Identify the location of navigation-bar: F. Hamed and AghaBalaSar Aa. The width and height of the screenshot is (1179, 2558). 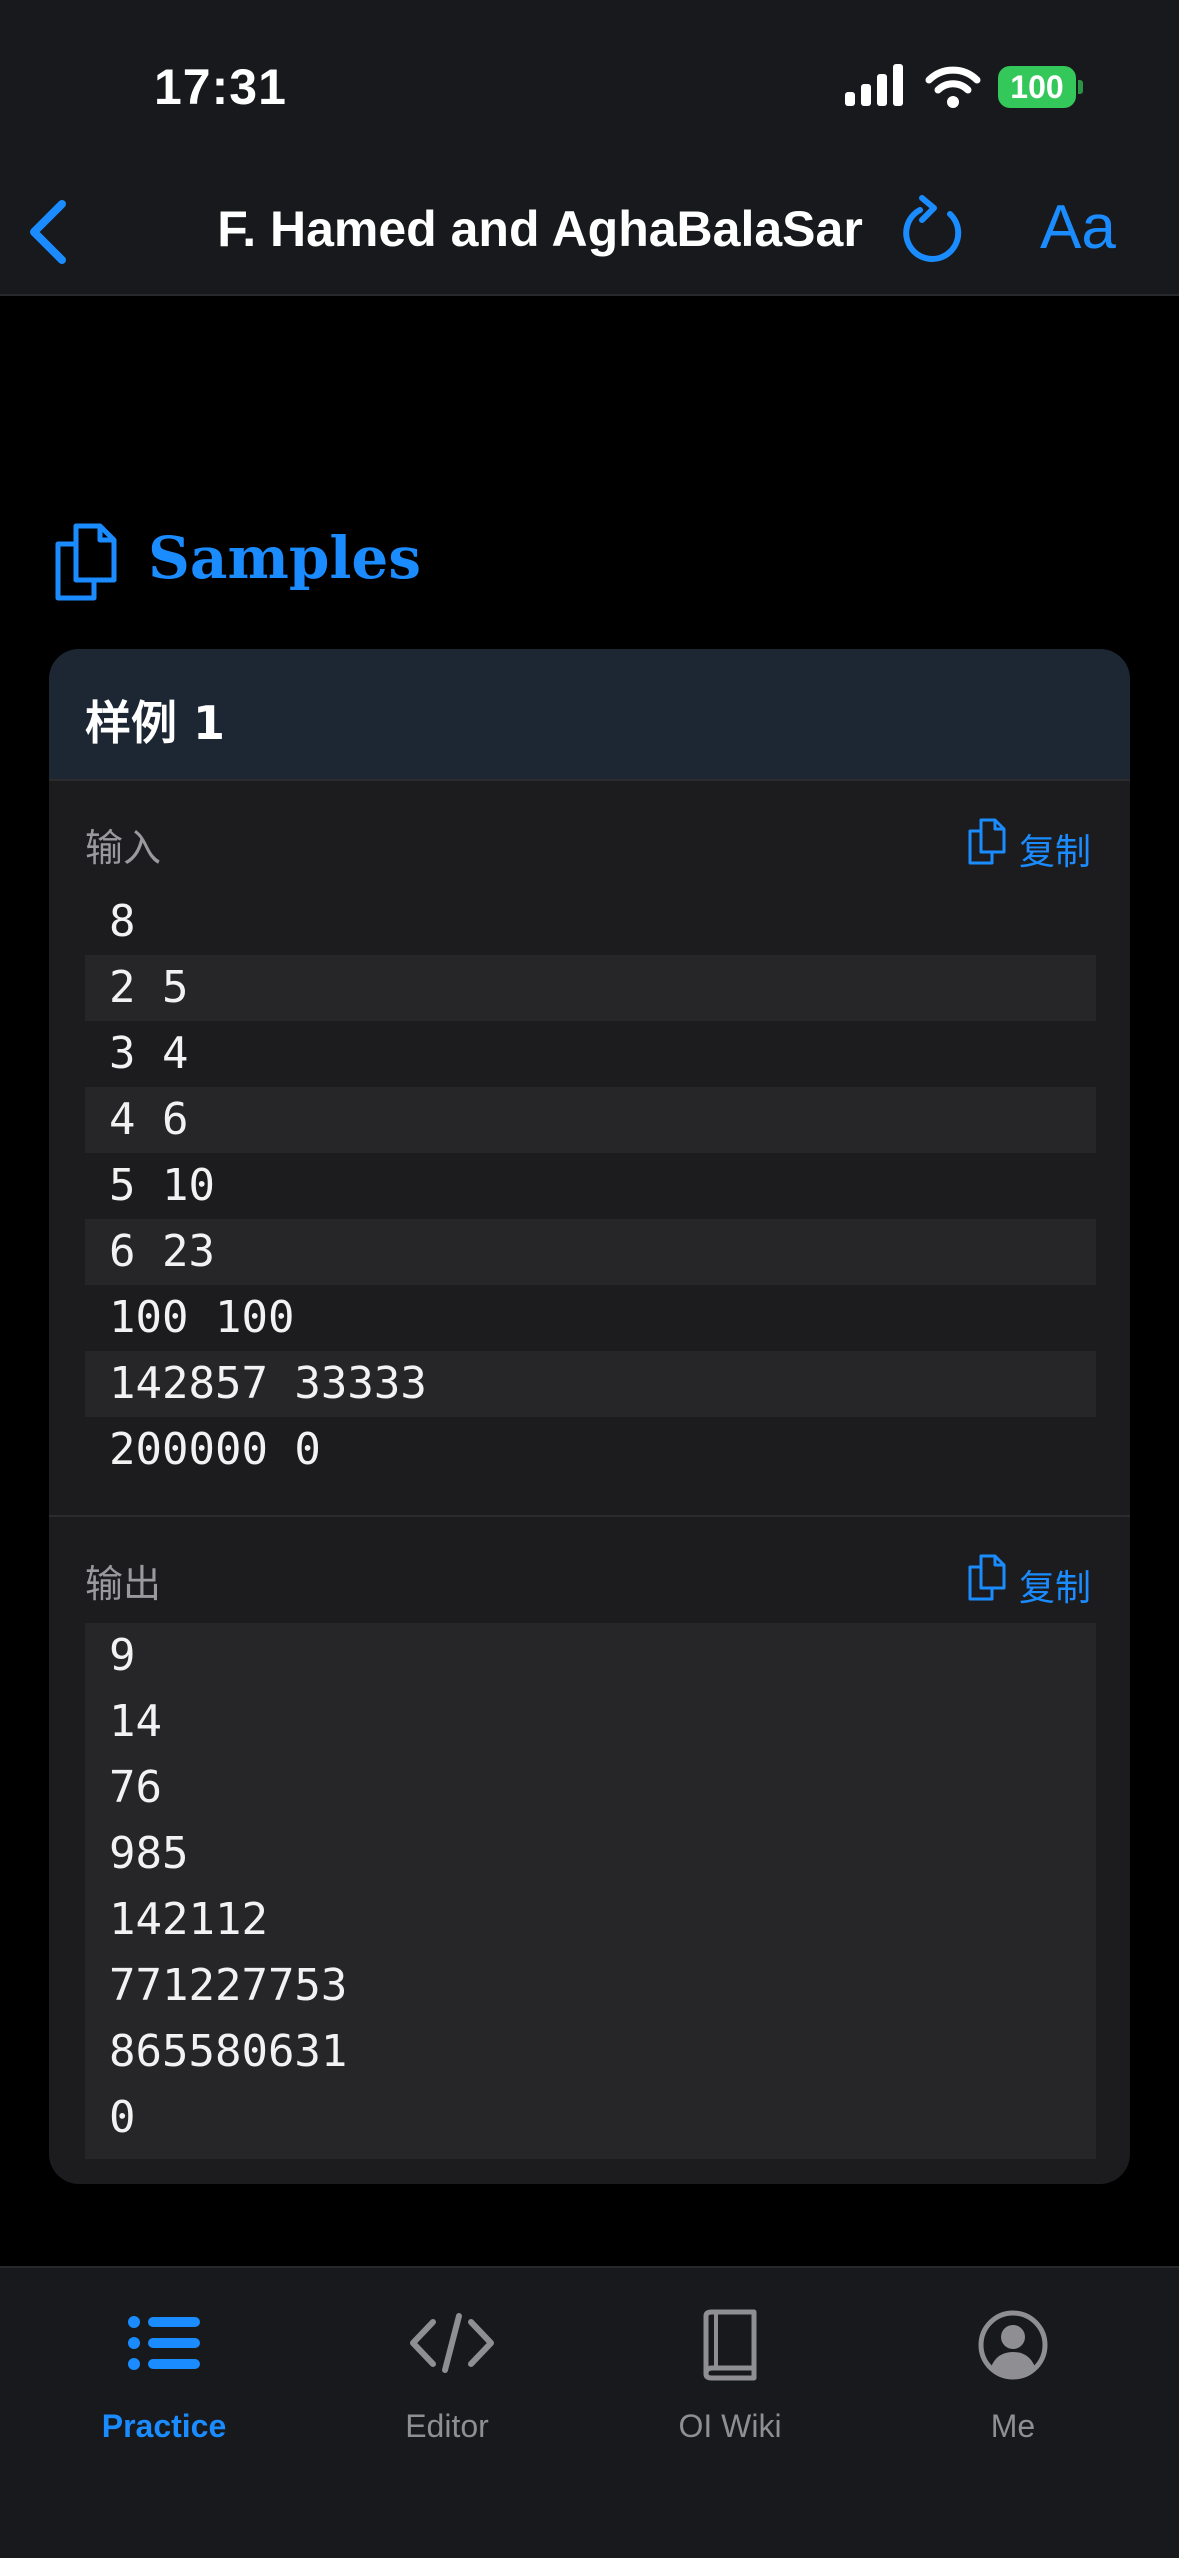
(589, 233).